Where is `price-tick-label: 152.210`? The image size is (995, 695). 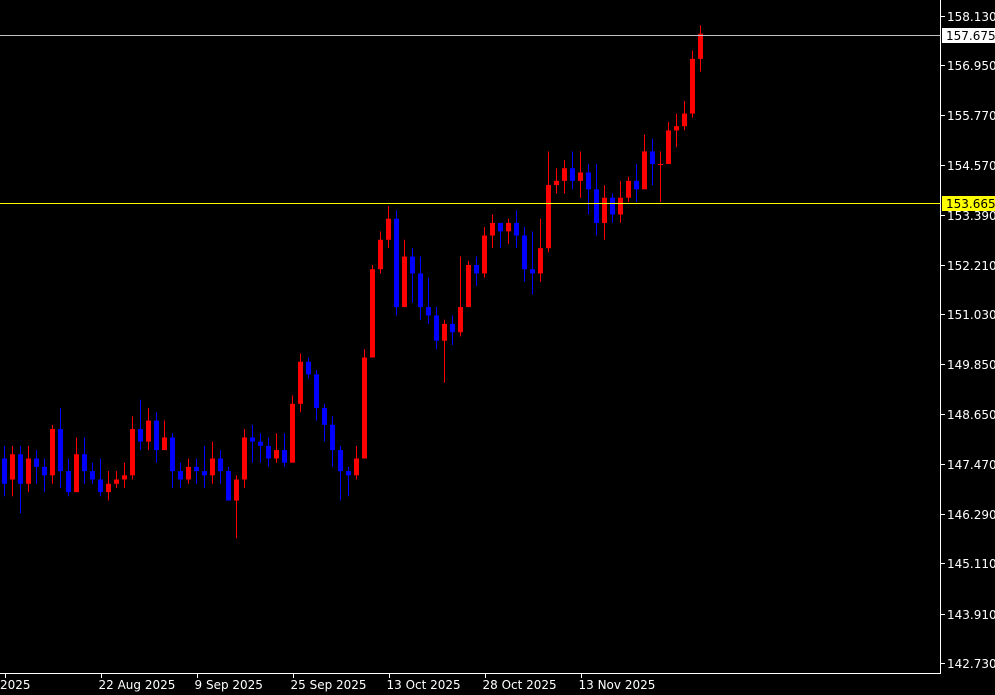
price-tick-label: 152.210 is located at coordinates (971, 266).